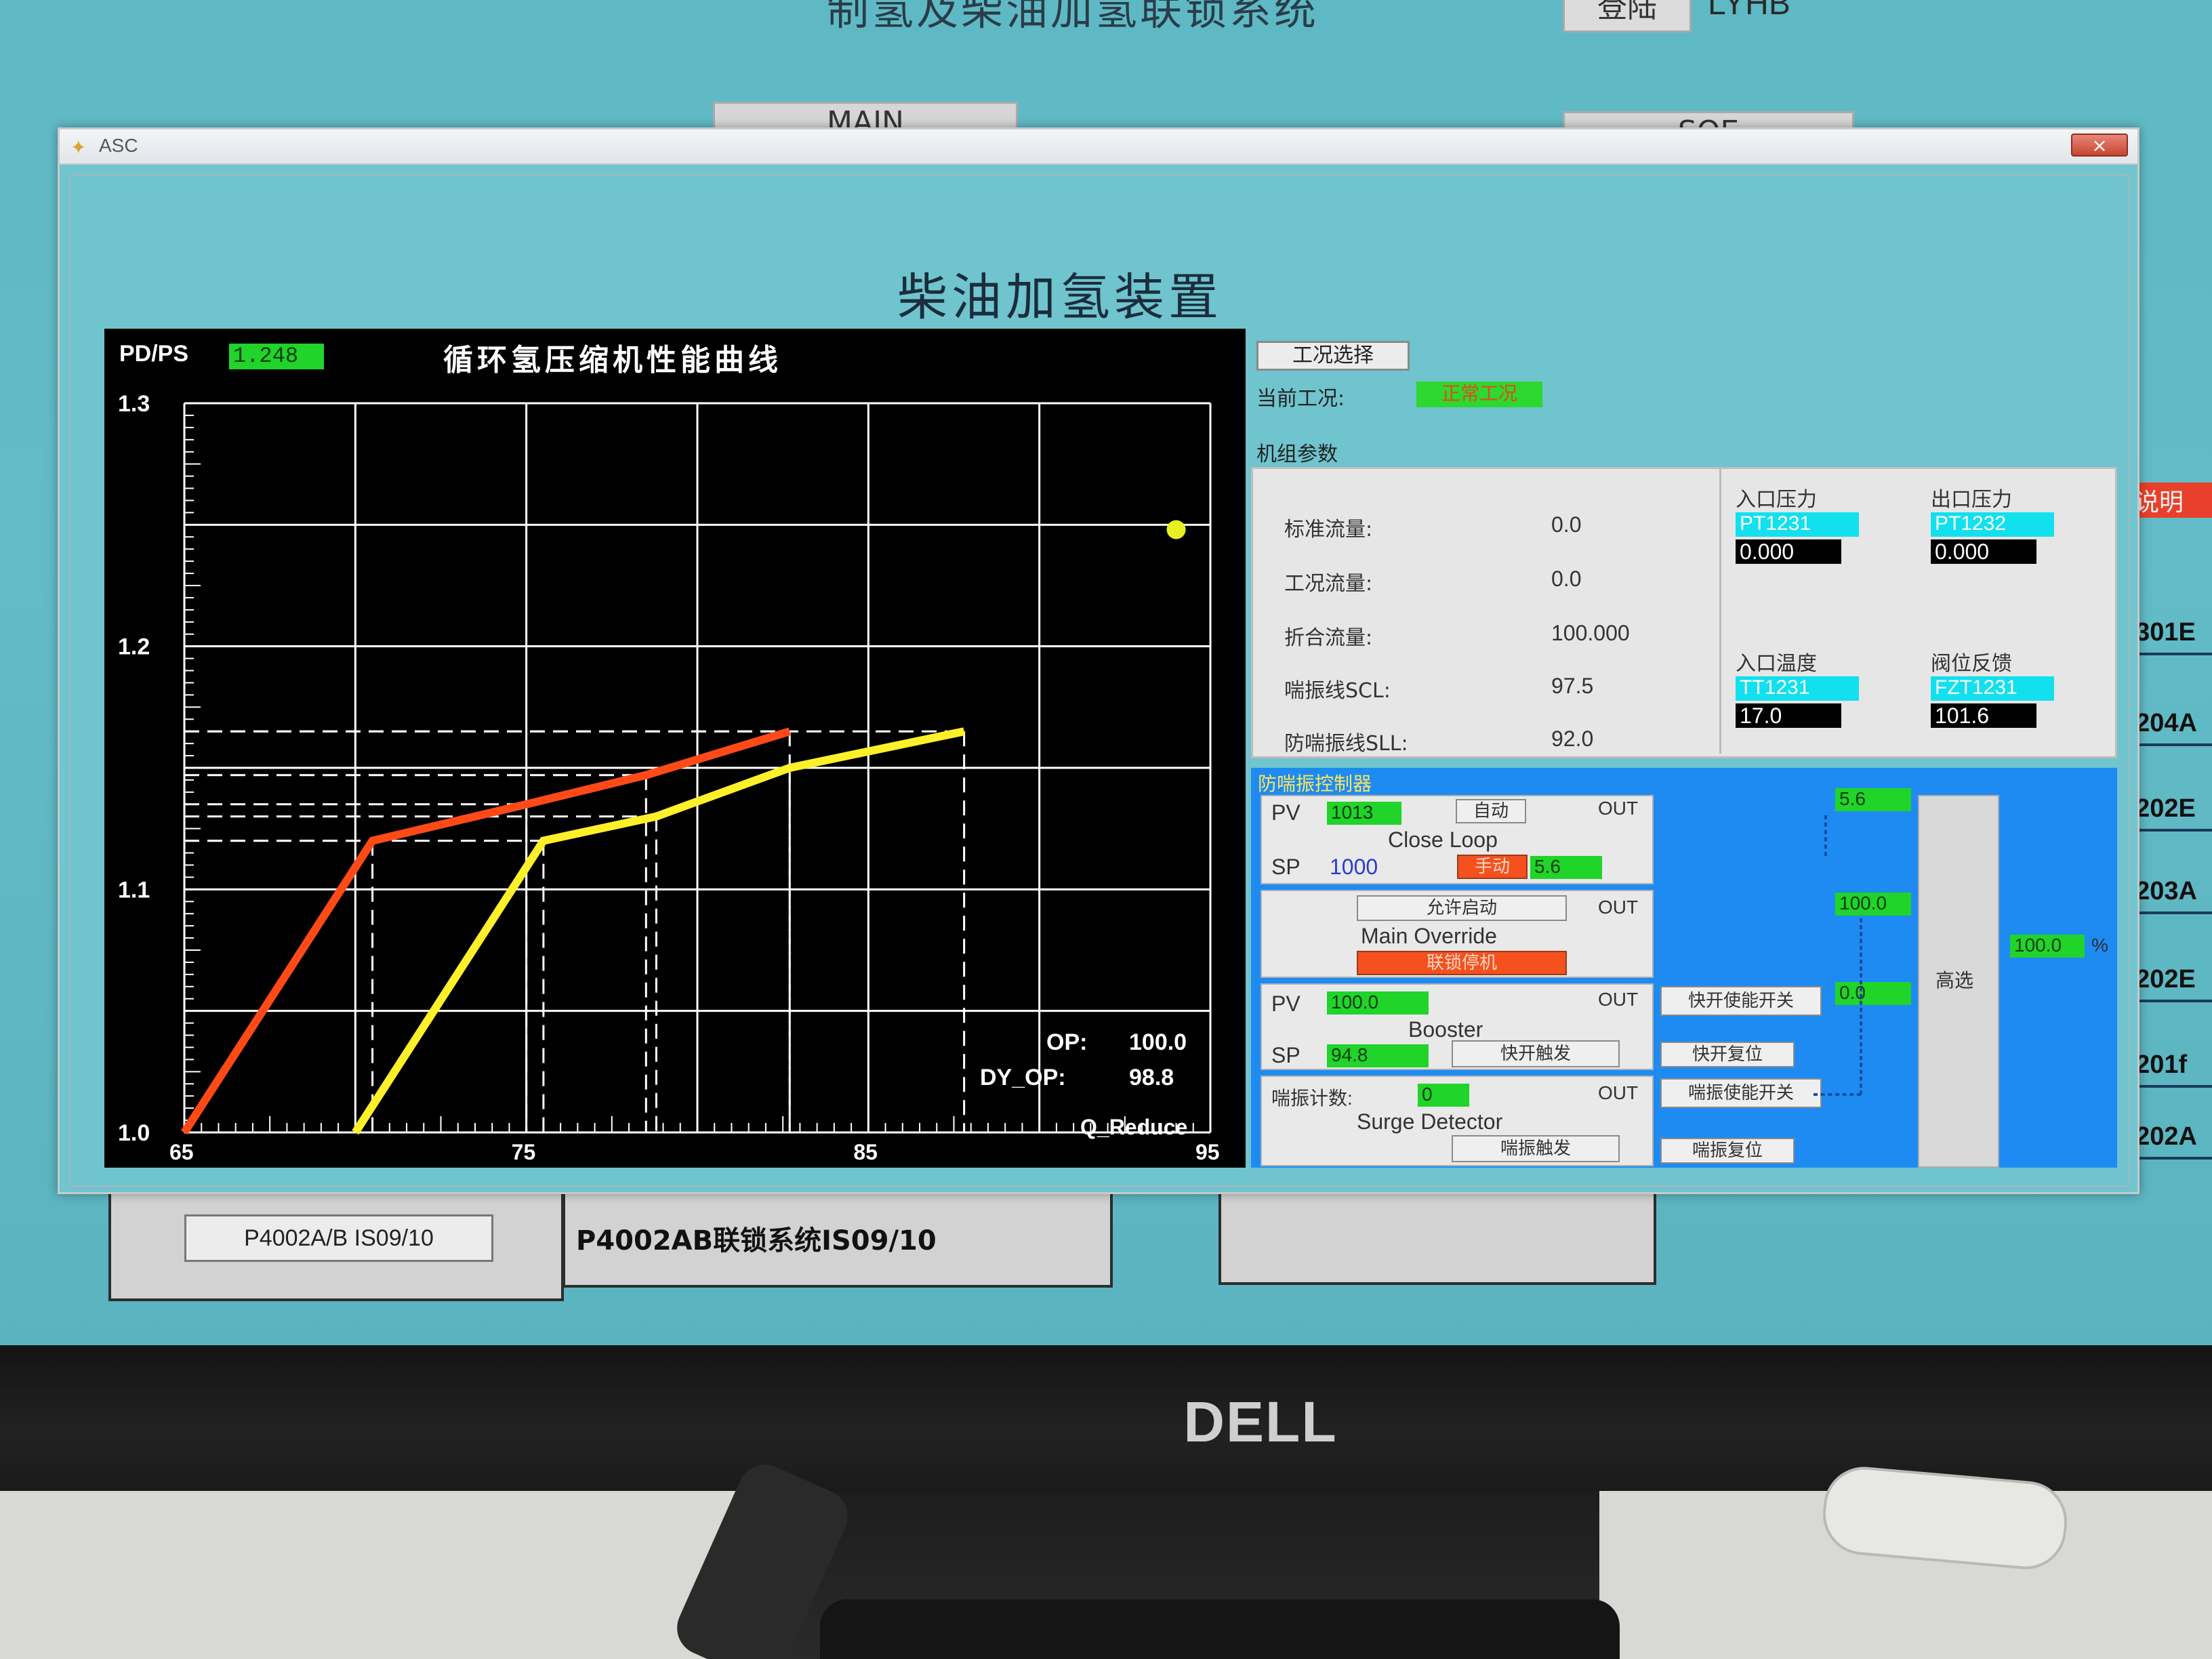 The height and width of the screenshot is (1659, 2212). Describe the element at coordinates (1285, 1055) in the screenshot. I see `booster-sp-label: SP` at that location.